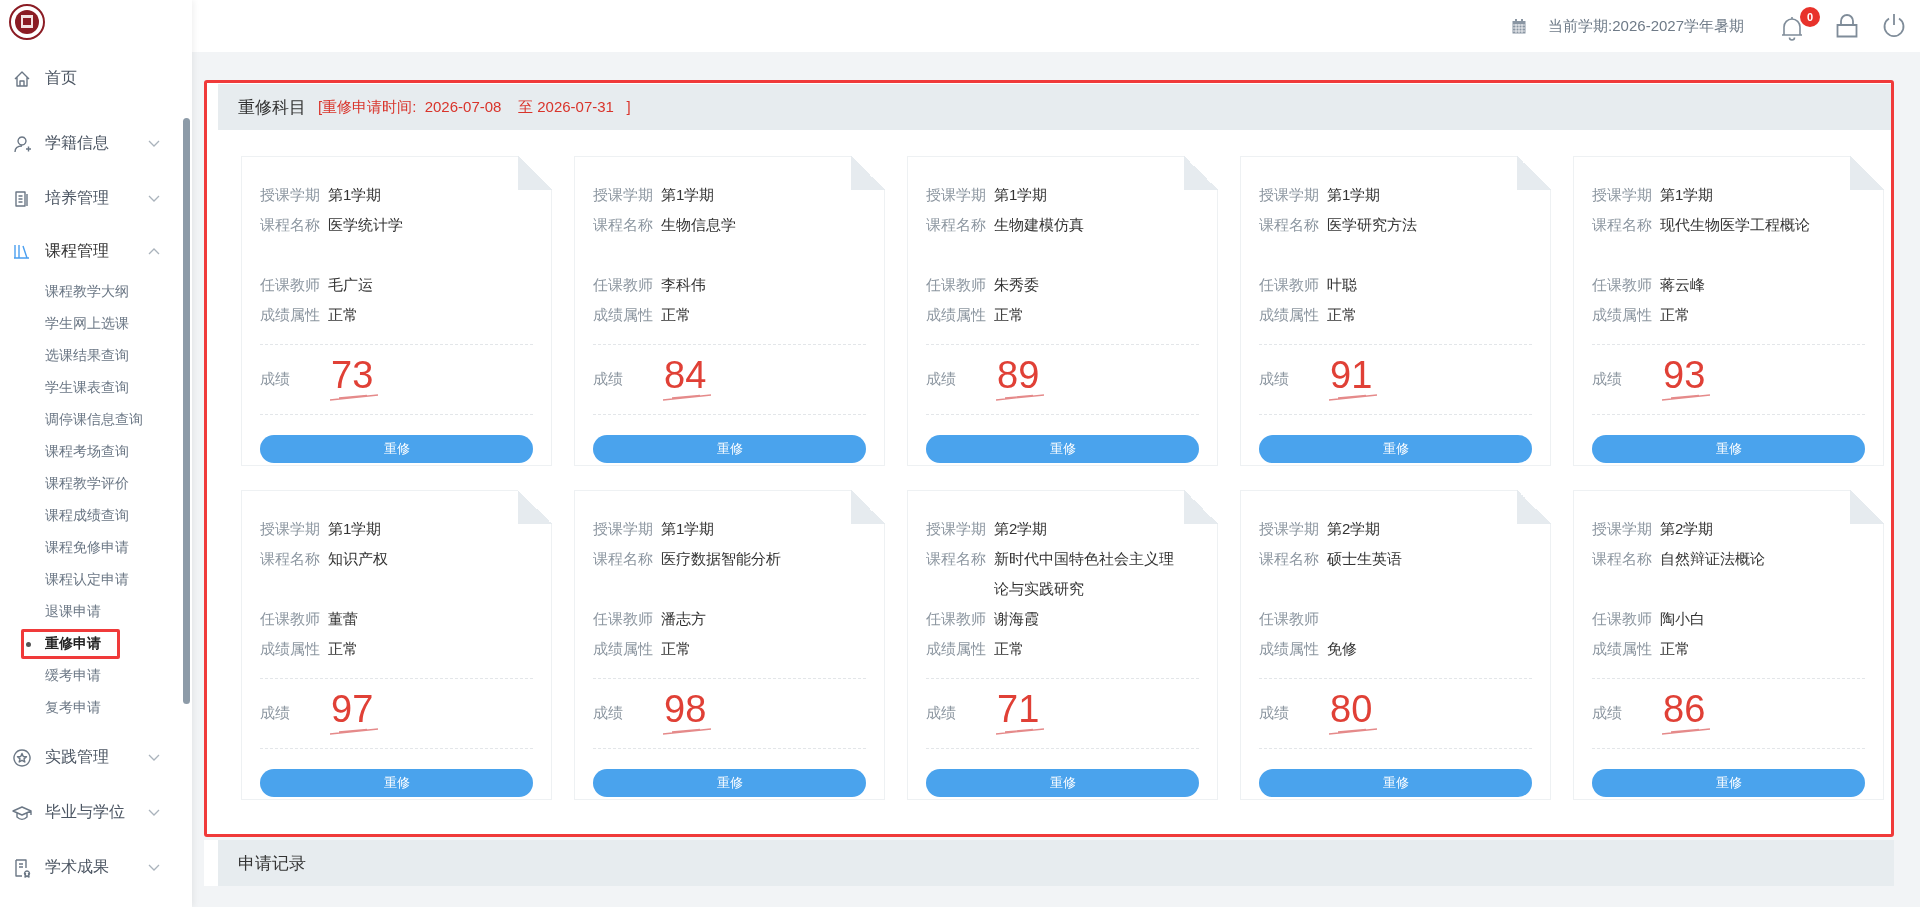 The height and width of the screenshot is (907, 1920). I want to click on field-value: 医学统计学, so click(366, 225).